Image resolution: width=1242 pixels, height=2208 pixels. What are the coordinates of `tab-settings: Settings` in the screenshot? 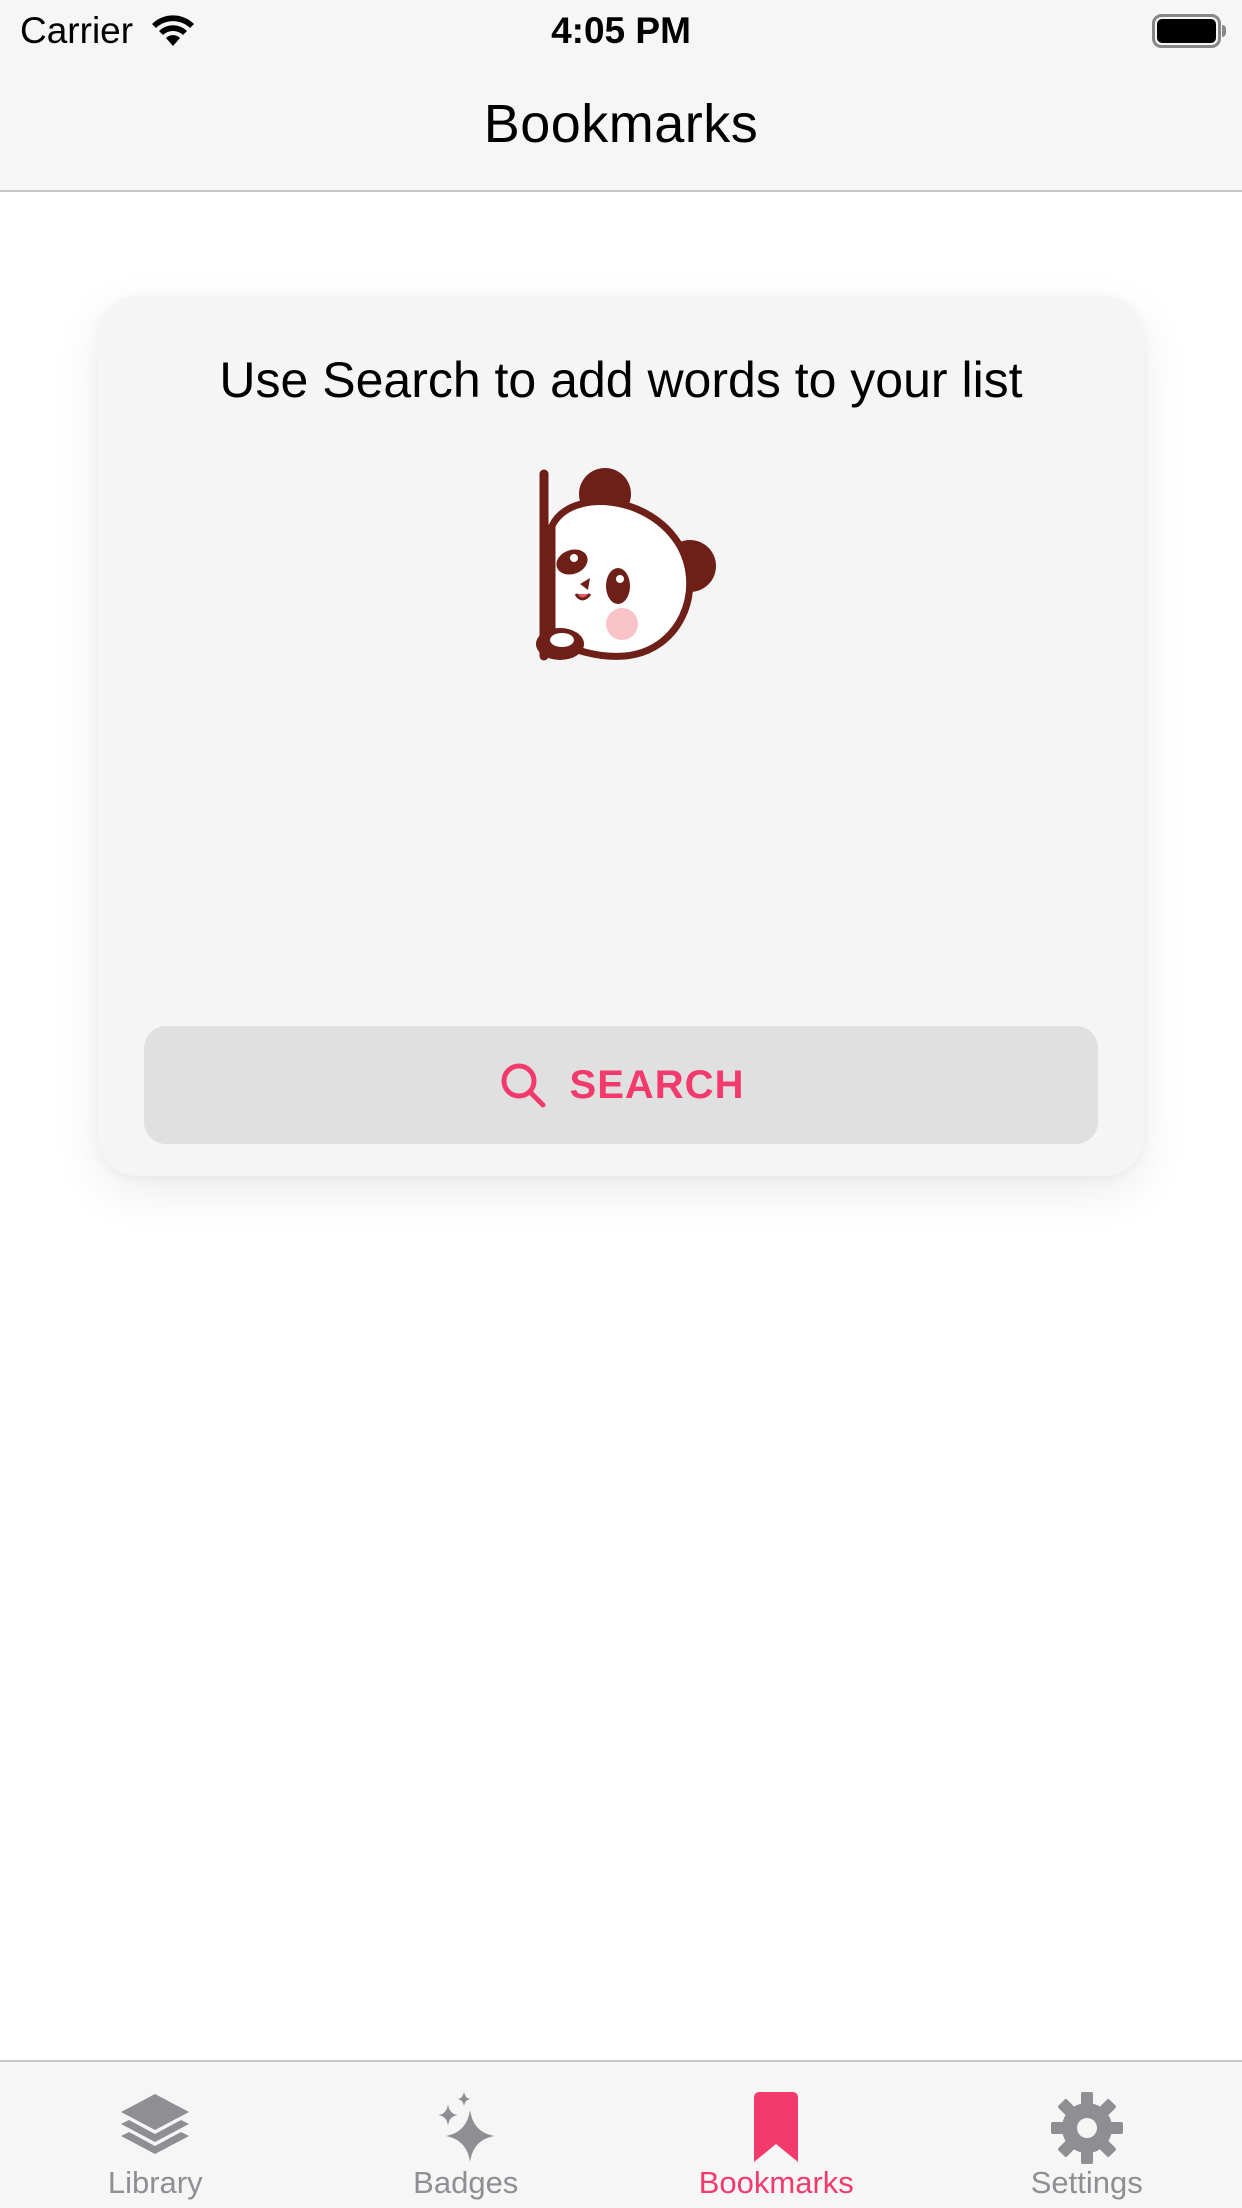 It's located at (1087, 2135).